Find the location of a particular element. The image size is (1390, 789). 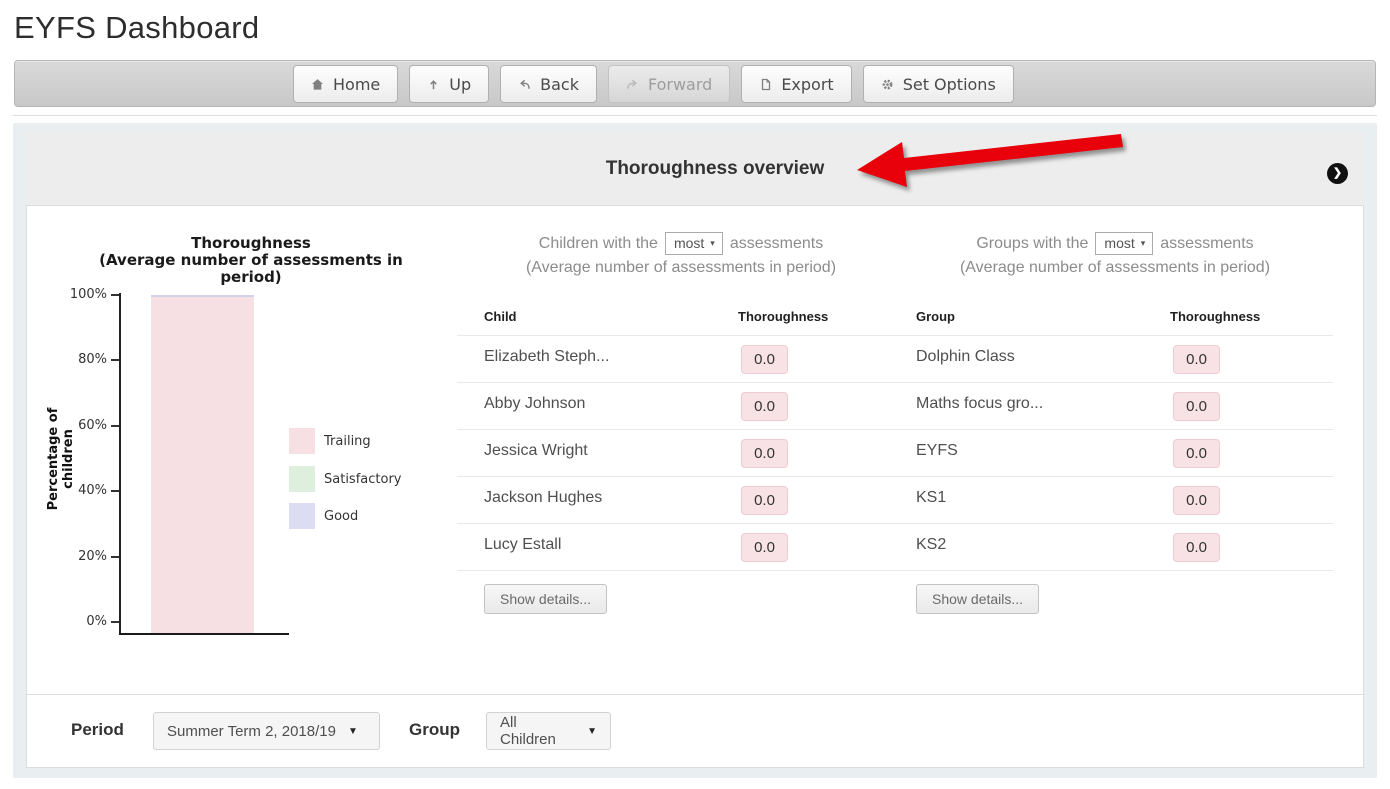

table-row: Lucy Estall 0.0 is located at coordinates (677, 547).